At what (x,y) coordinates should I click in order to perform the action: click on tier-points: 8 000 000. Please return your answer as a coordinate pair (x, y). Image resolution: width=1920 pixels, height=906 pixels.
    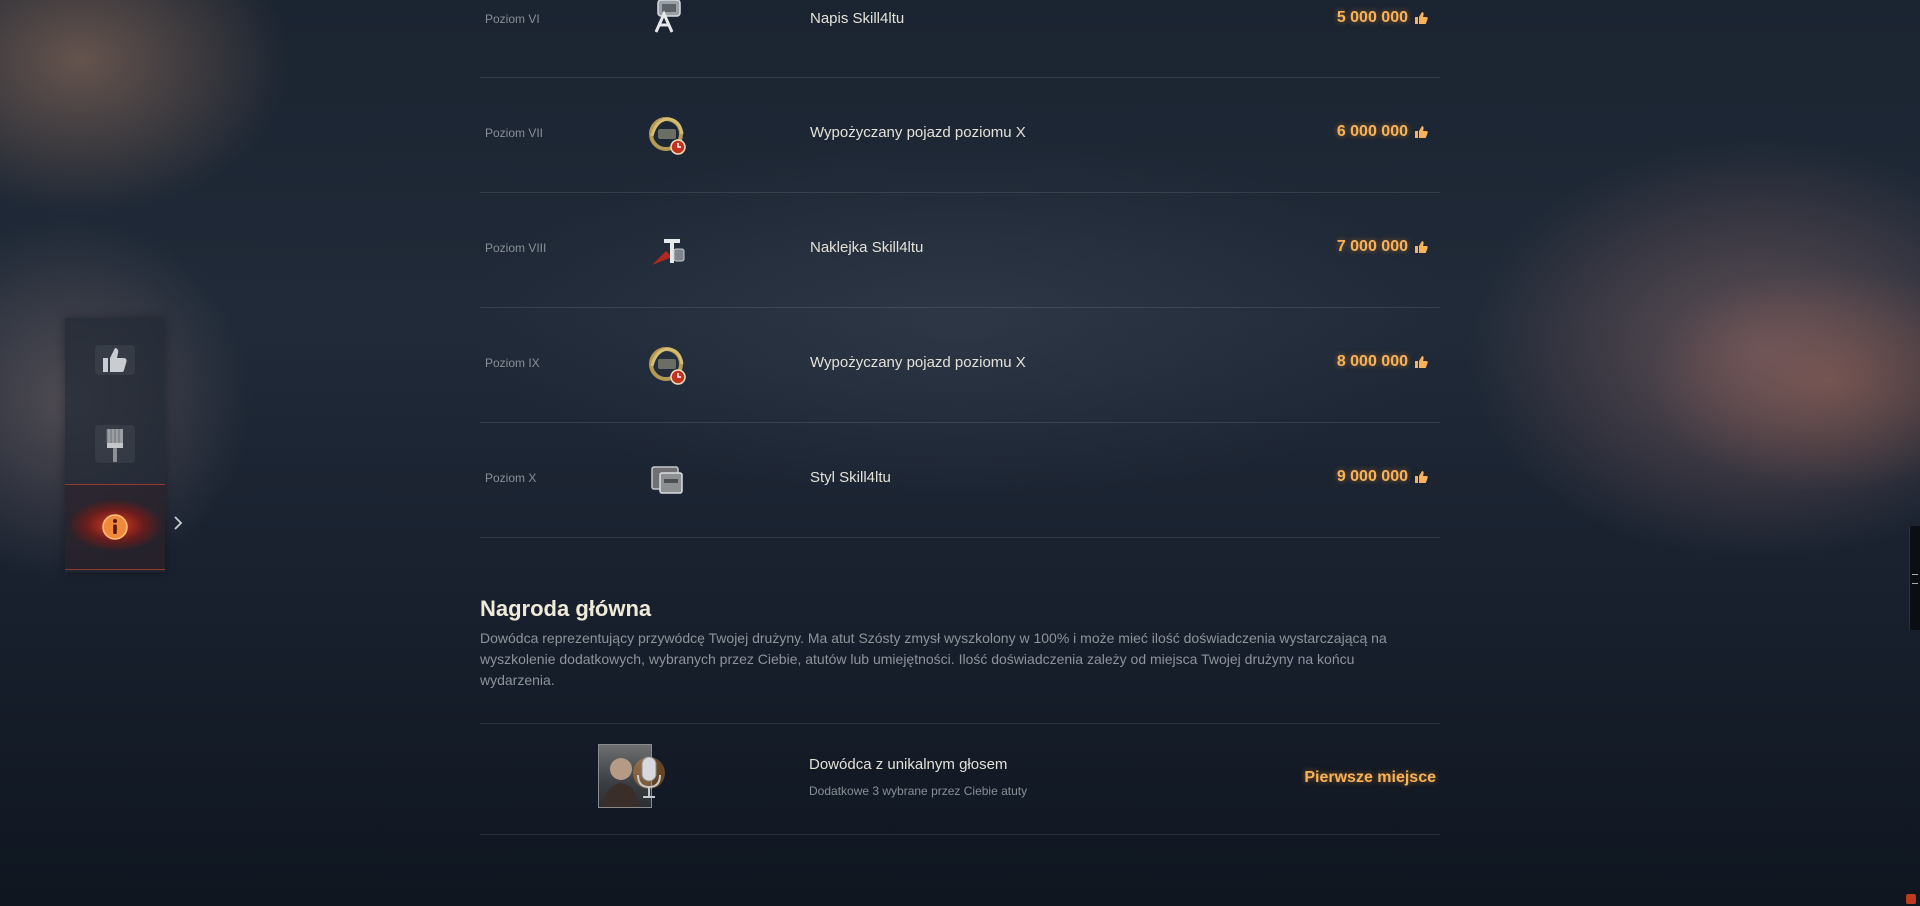
    Looking at the image, I should click on (1382, 362).